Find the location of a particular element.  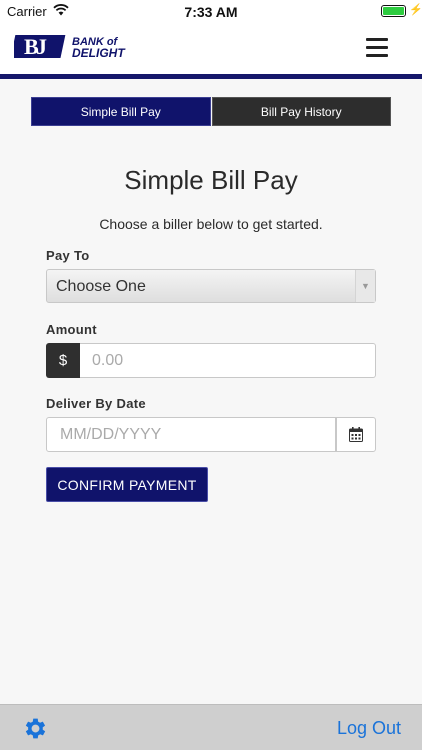

chevron-down-icon: ▼ is located at coordinates (365, 286).